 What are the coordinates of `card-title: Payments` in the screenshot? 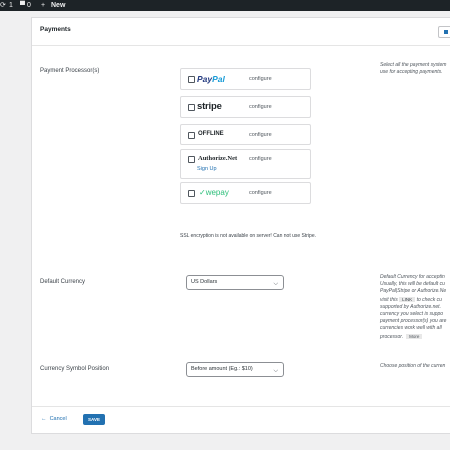 It's located at (55, 29).